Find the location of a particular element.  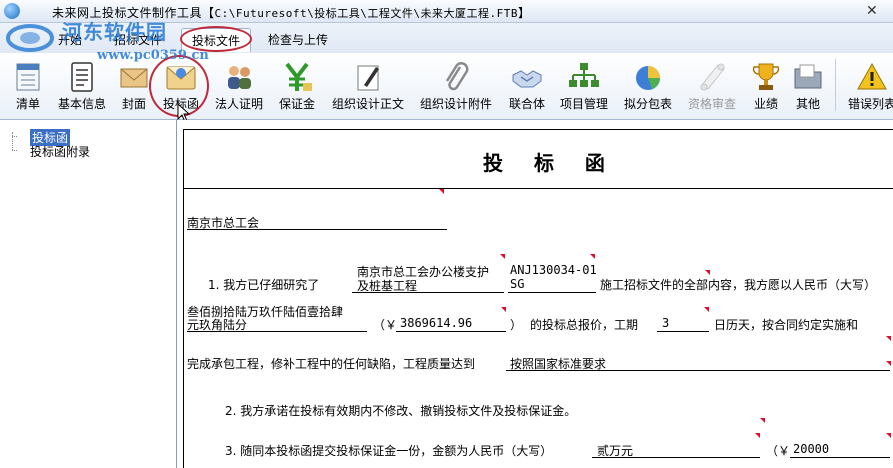

project-code-line2: SG is located at coordinates (517, 284).